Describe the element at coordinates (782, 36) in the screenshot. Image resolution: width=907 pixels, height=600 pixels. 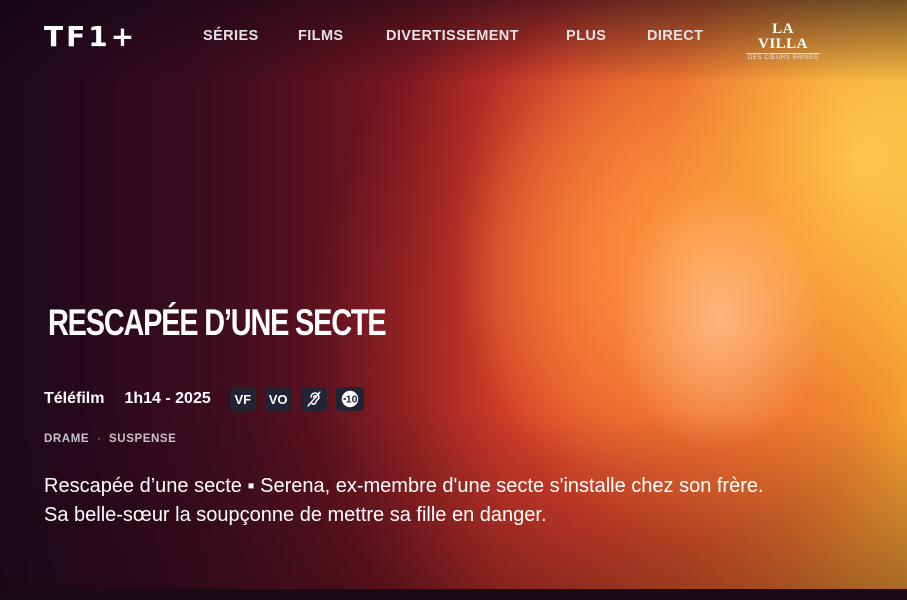
I see `promo-logo-title: LA VILLA` at that location.